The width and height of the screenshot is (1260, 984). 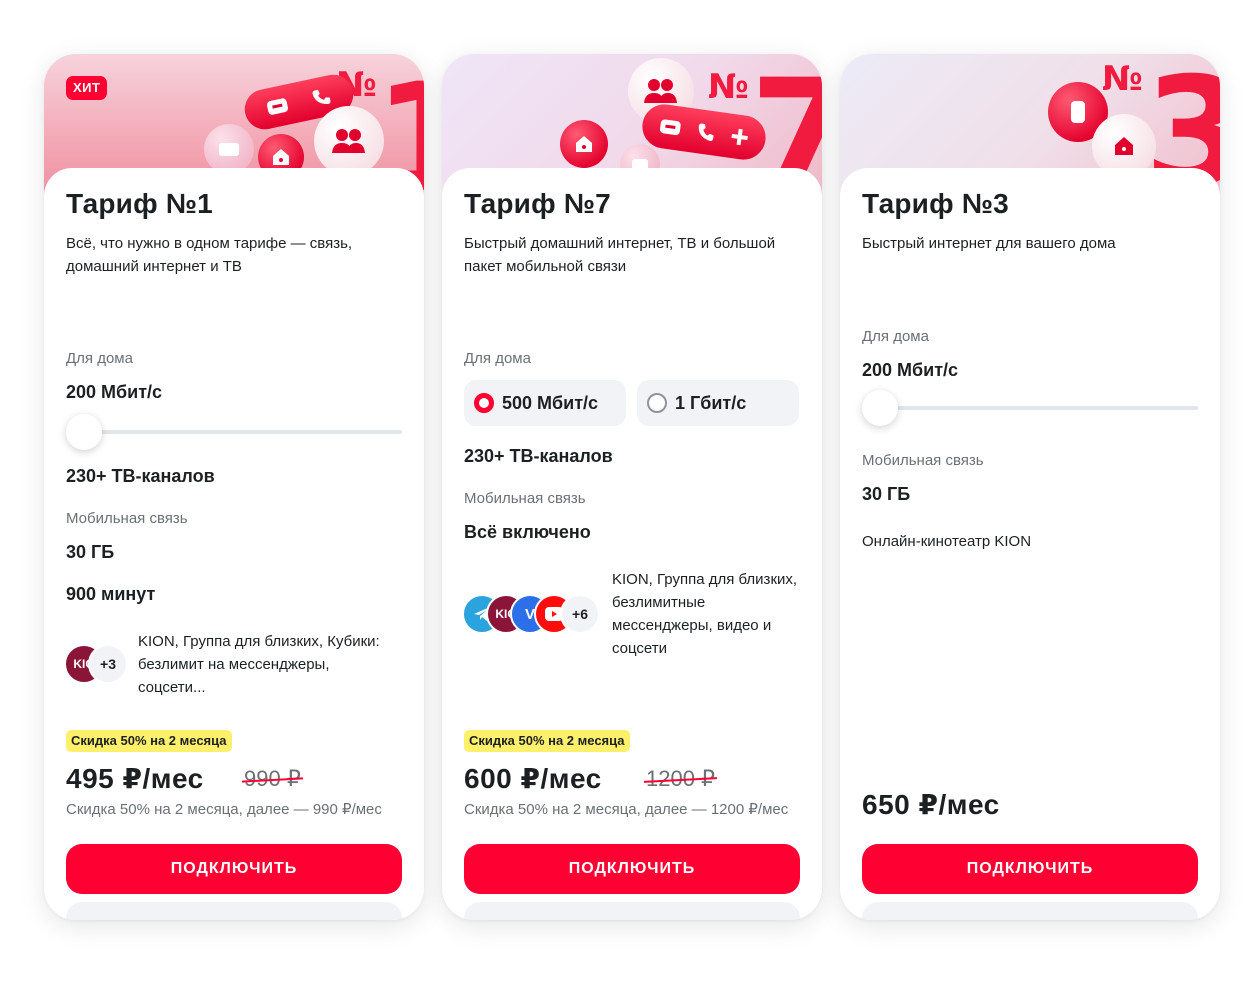 What do you see at coordinates (935, 203) in the screenshot?
I see `tariff-title: Тариф №3` at bounding box center [935, 203].